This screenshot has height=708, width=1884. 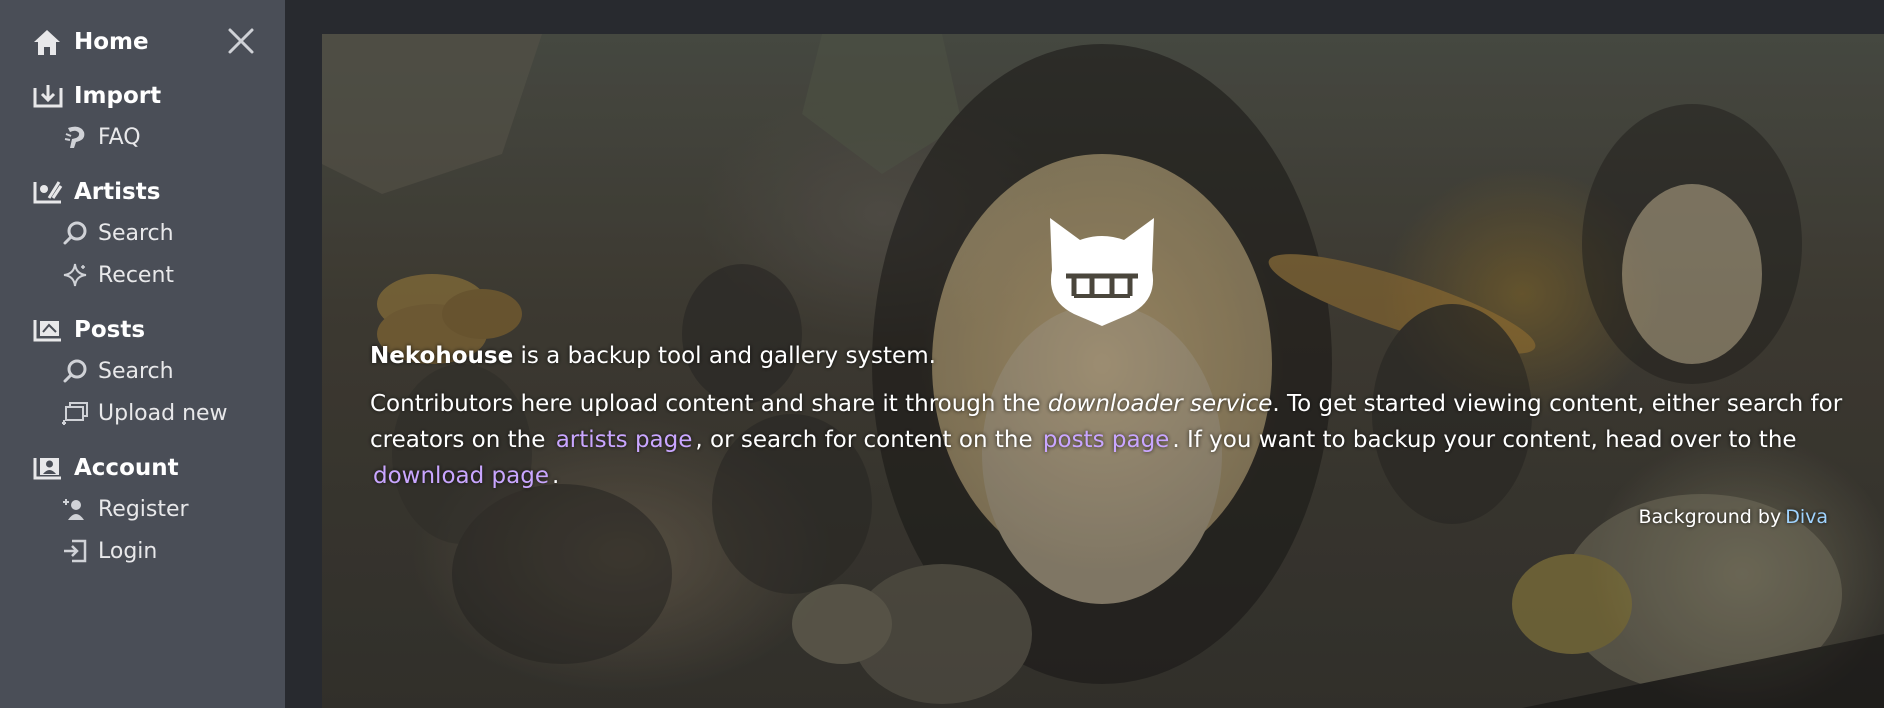 What do you see at coordinates (48, 468) in the screenshot?
I see `account-icon` at bounding box center [48, 468].